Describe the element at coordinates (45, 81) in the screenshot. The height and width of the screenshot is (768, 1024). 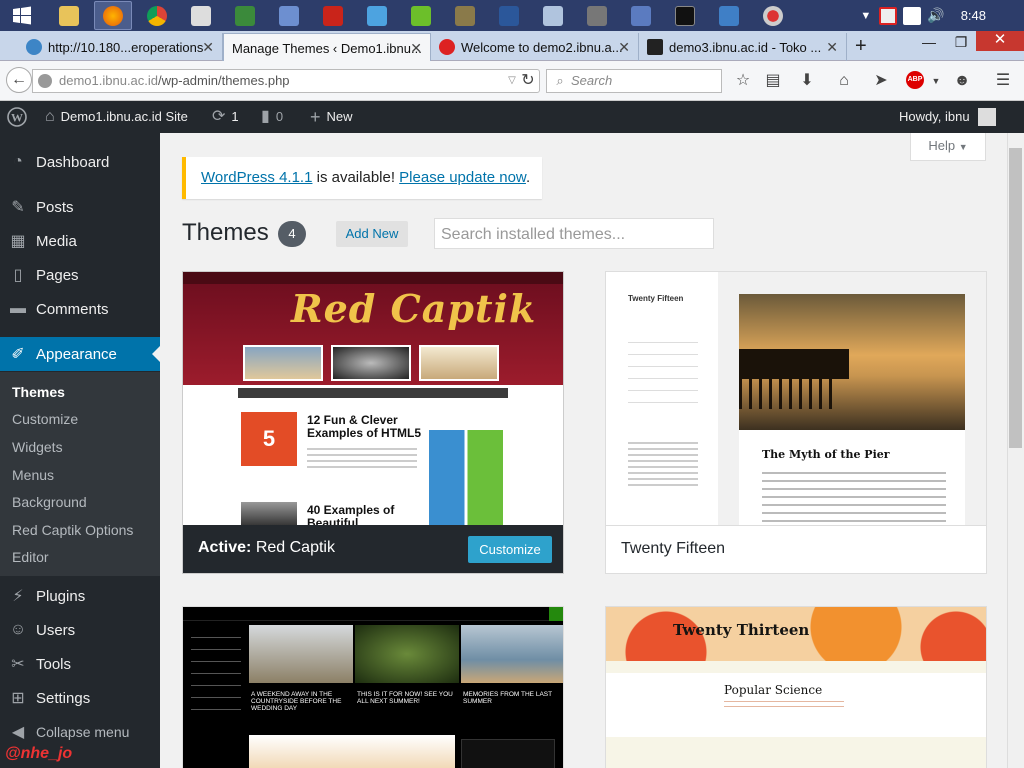
I see `globe-icon` at that location.